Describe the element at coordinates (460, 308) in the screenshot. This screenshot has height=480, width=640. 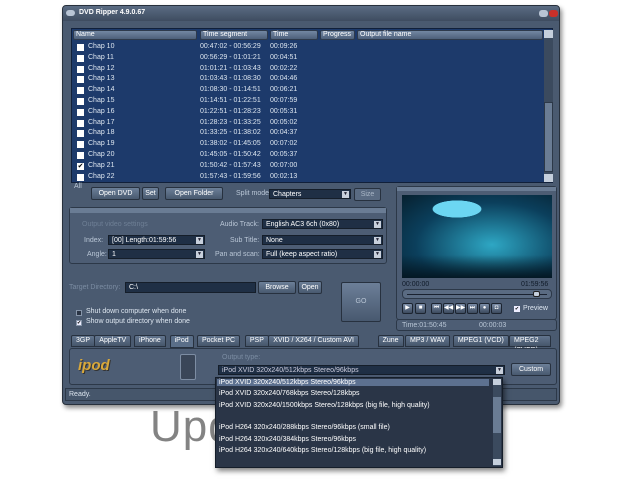
I see `fast-forward-icon: ▶▶` at that location.